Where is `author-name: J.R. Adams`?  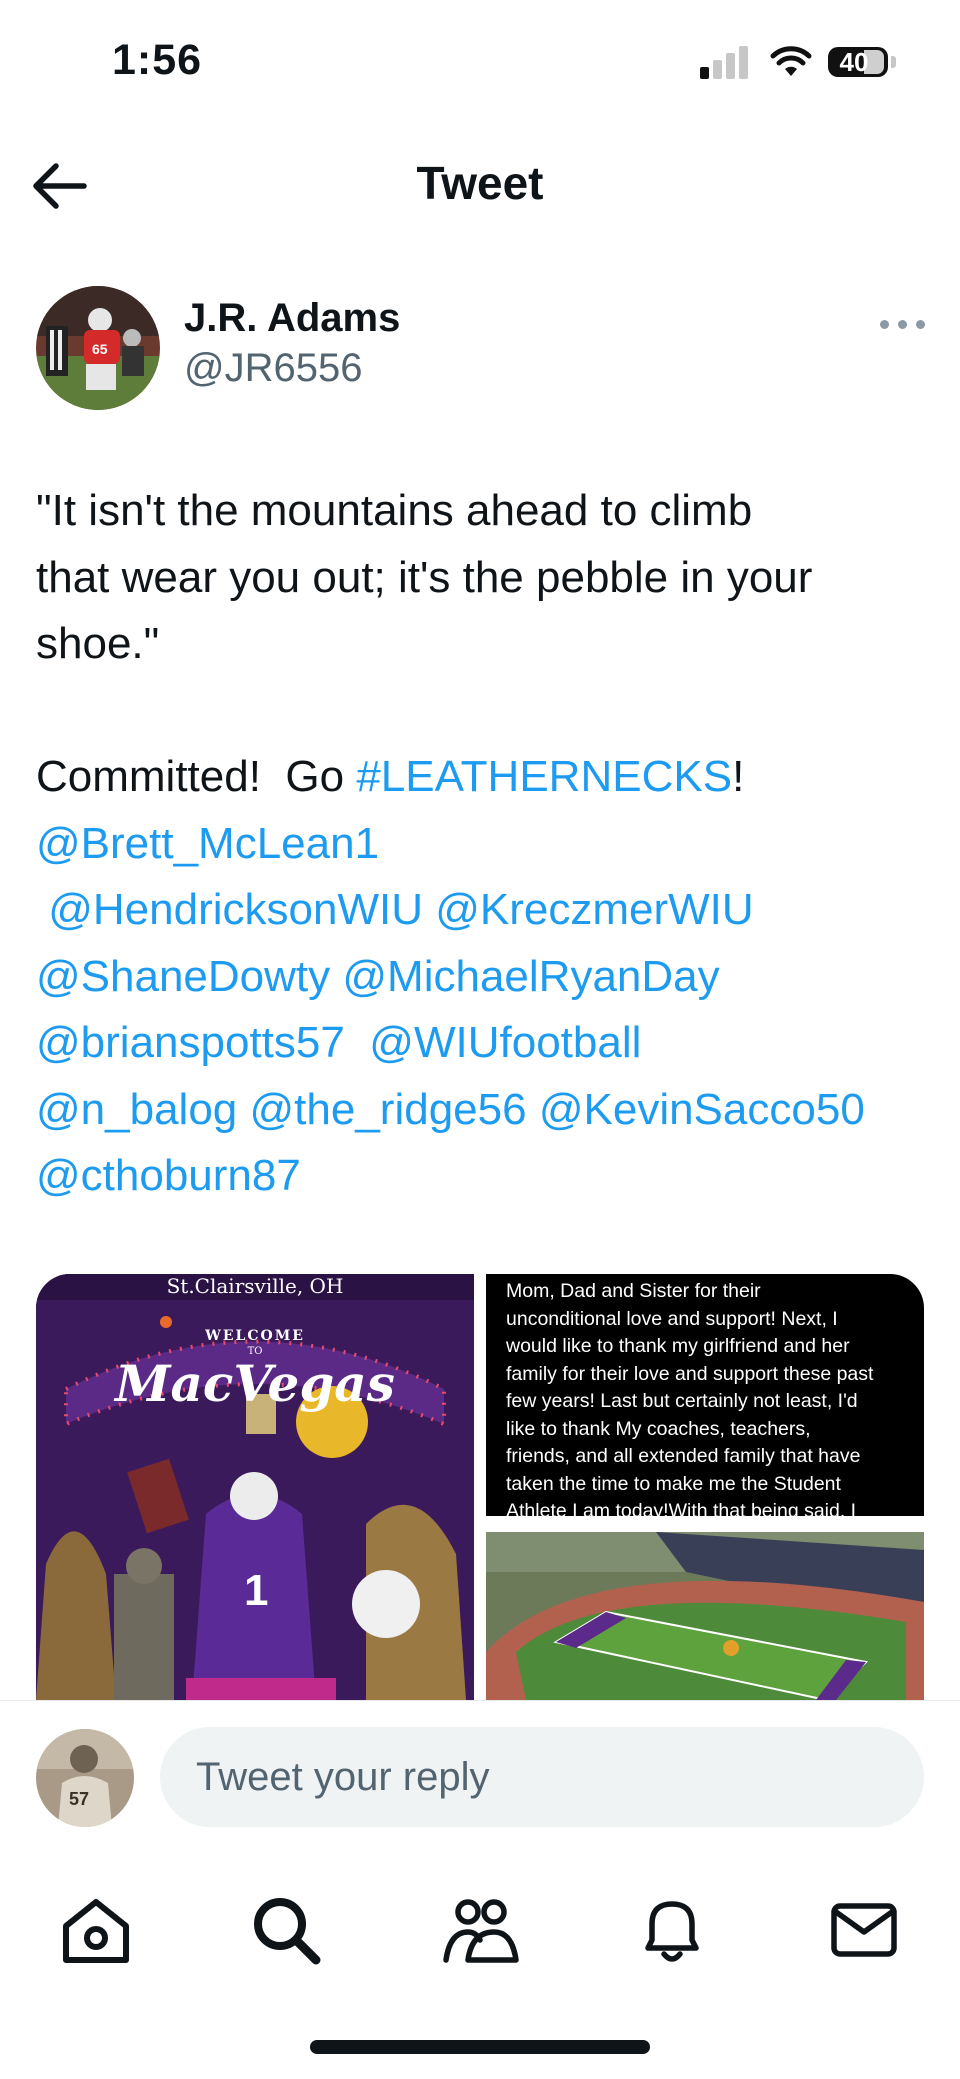 author-name: J.R. Adams is located at coordinates (292, 318).